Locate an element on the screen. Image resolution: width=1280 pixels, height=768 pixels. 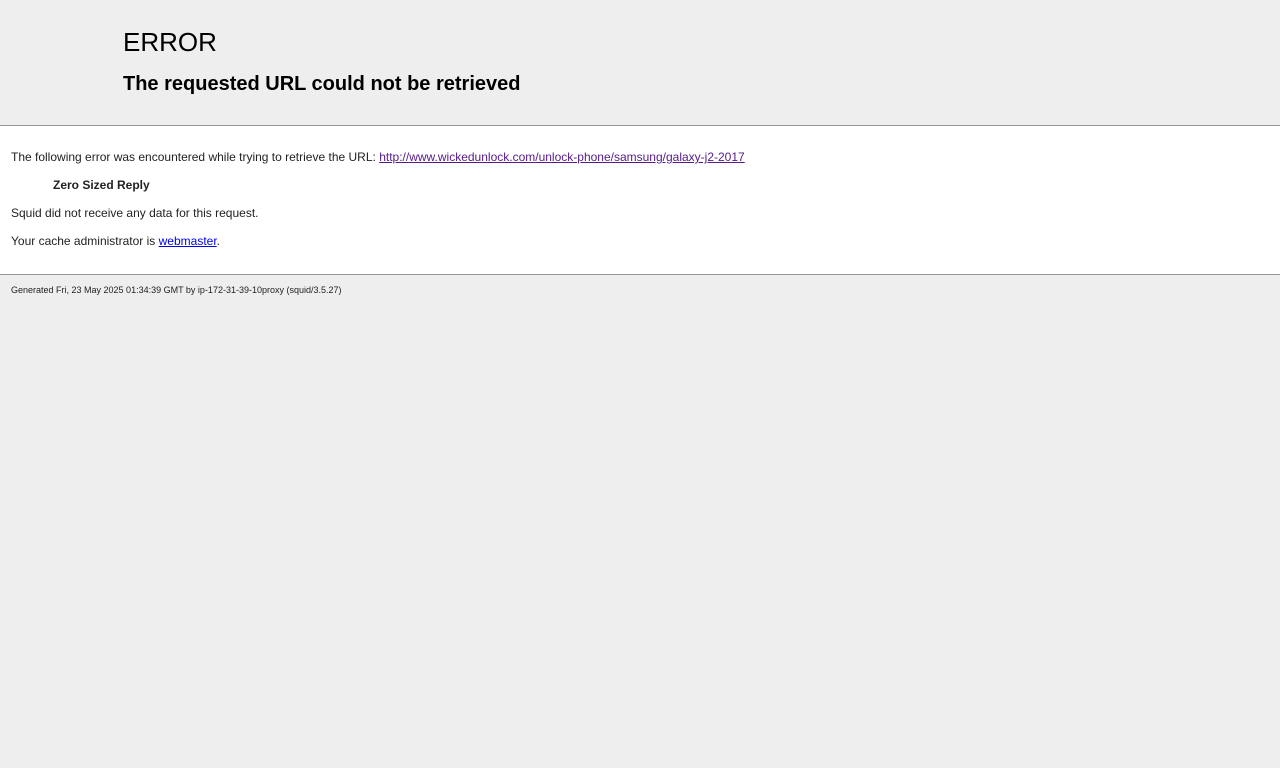
admin-suffix: . is located at coordinates (218, 241).